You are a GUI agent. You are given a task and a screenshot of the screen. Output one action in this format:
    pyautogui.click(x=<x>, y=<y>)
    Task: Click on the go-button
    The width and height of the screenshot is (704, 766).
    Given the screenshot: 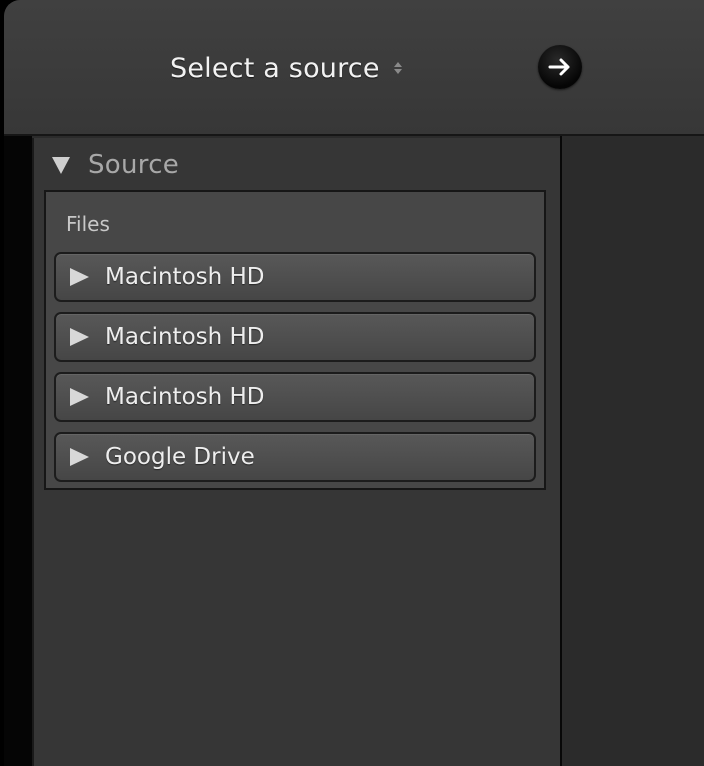 What is the action you would take?
    pyautogui.click(x=560, y=67)
    